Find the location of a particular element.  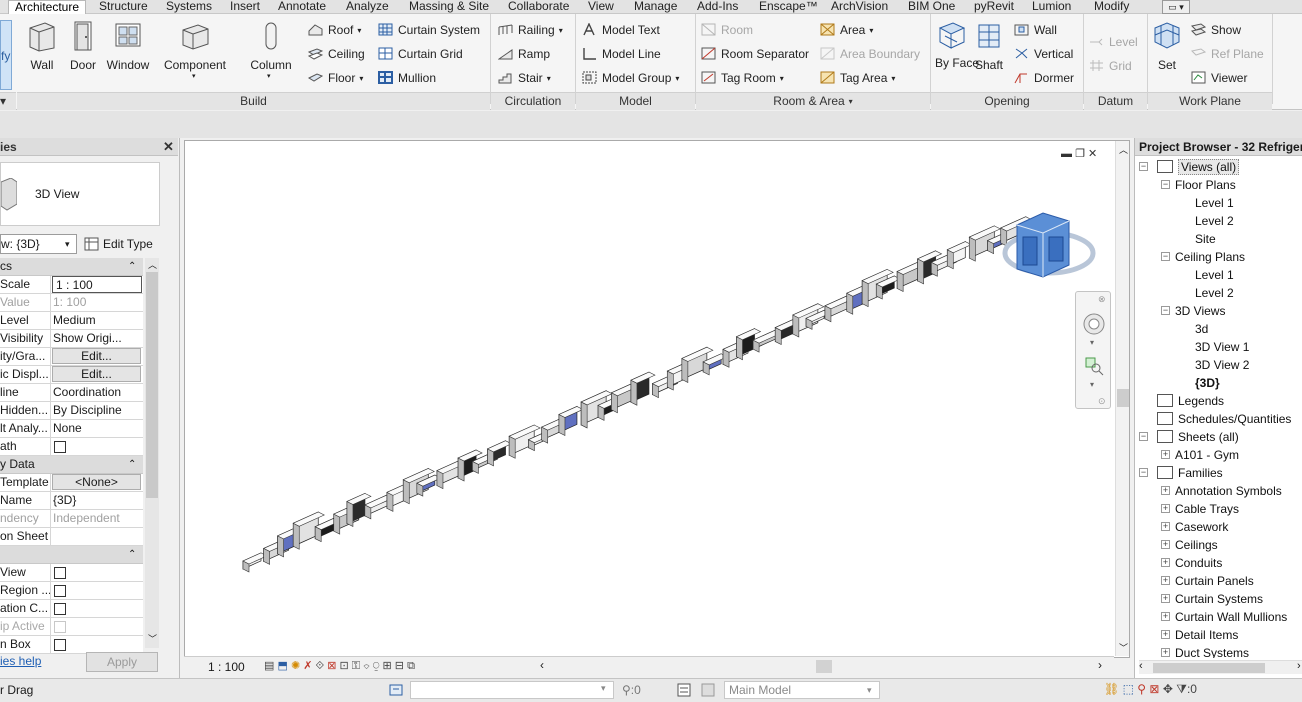

model-group-button: Model Group ▾ is located at coordinates (630, 78).